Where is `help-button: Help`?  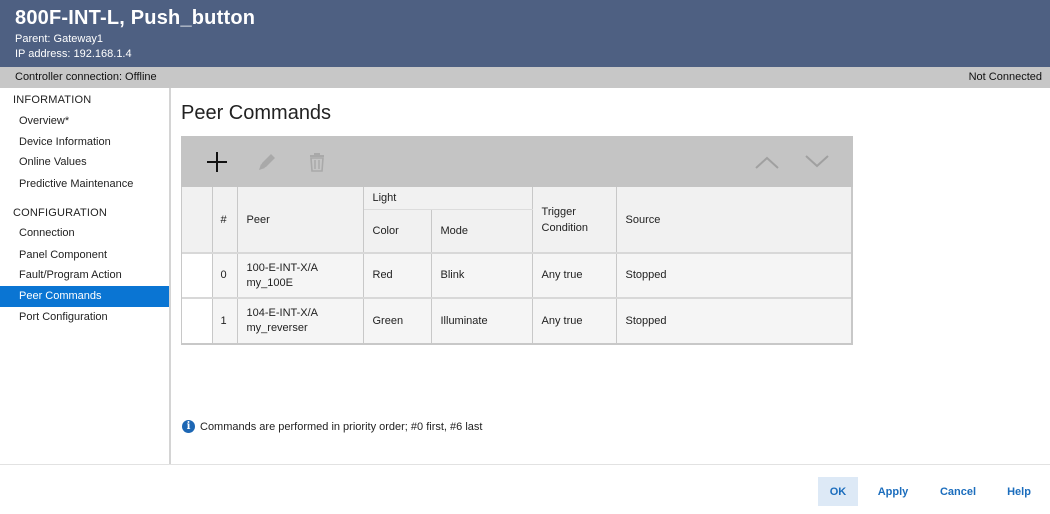
help-button: Help is located at coordinates (1019, 491).